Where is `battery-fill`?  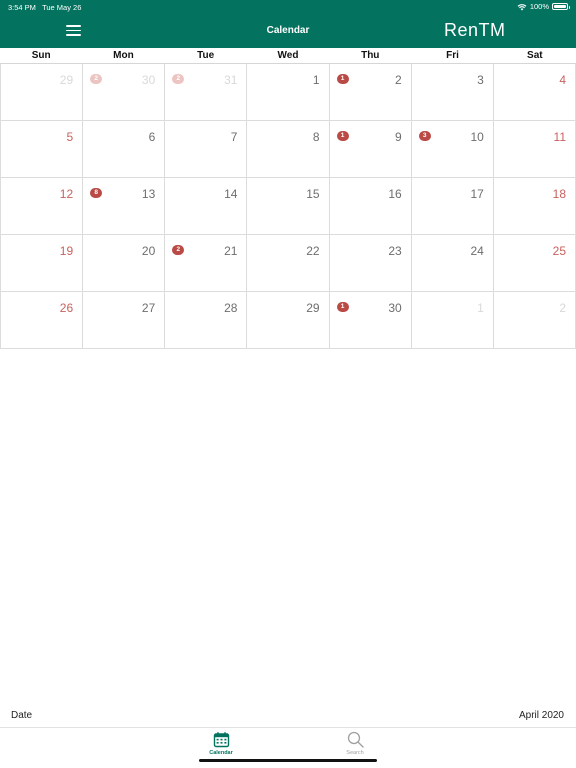 battery-fill is located at coordinates (560, 6).